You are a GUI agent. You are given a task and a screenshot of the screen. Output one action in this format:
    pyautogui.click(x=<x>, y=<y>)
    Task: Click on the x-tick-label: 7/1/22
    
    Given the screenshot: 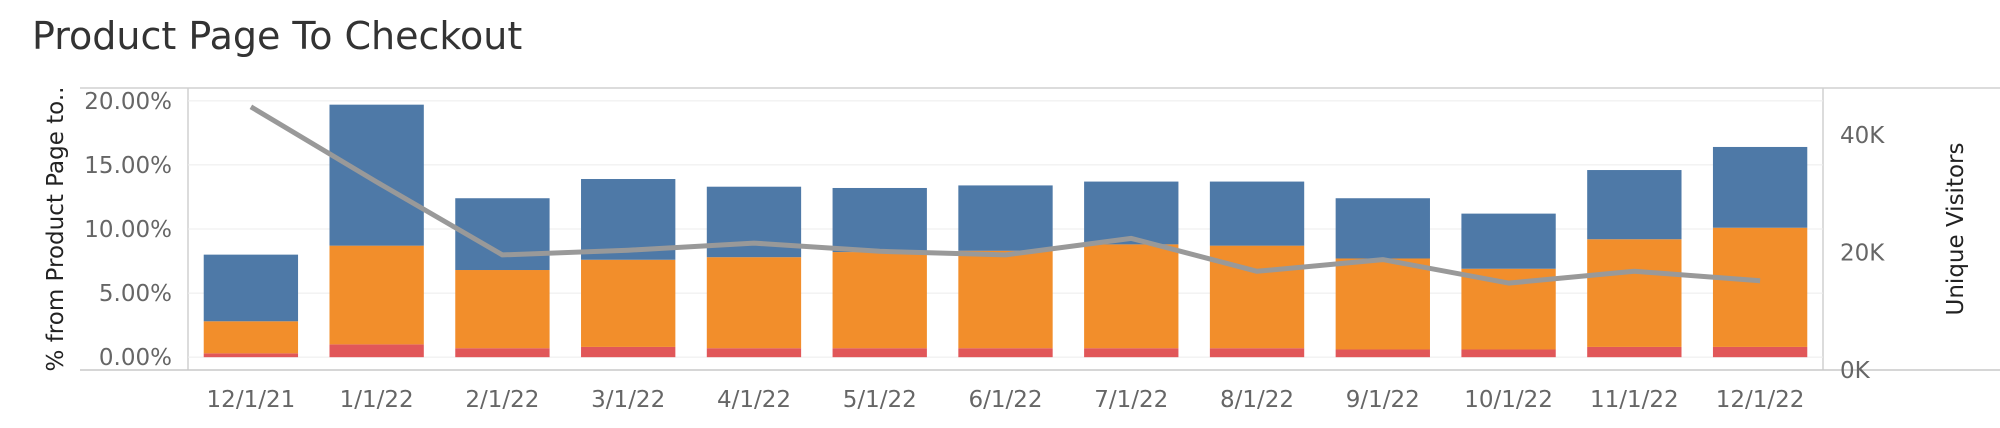 What is the action you would take?
    pyautogui.click(x=1131, y=400)
    